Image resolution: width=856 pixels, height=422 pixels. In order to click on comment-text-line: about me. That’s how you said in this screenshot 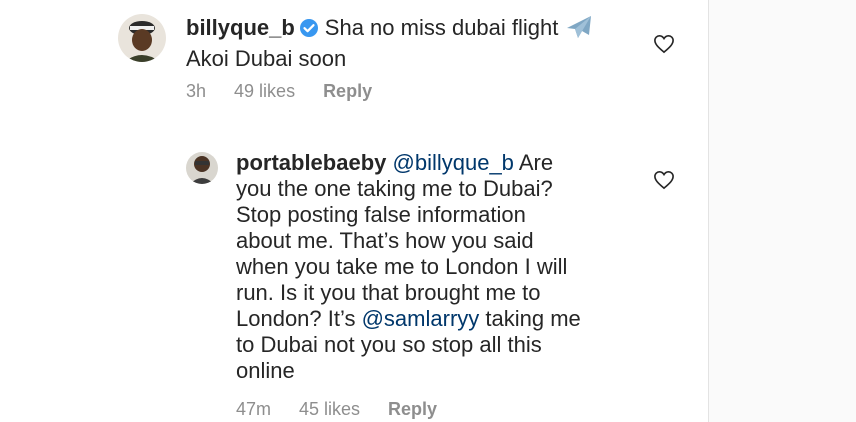, I will do `click(385, 240)`.